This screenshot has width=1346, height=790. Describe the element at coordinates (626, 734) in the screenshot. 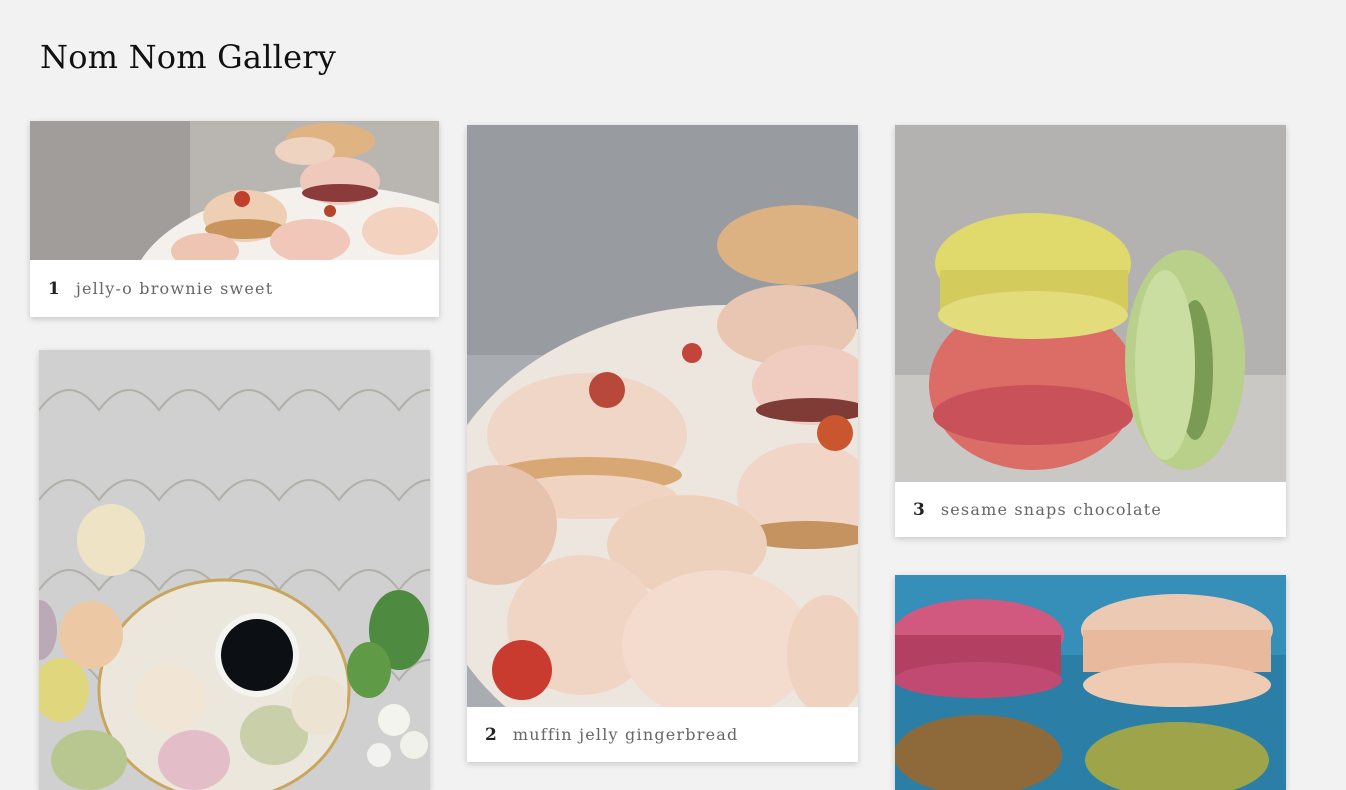

I see `gallery-label: muffin jelly gingerbread` at that location.